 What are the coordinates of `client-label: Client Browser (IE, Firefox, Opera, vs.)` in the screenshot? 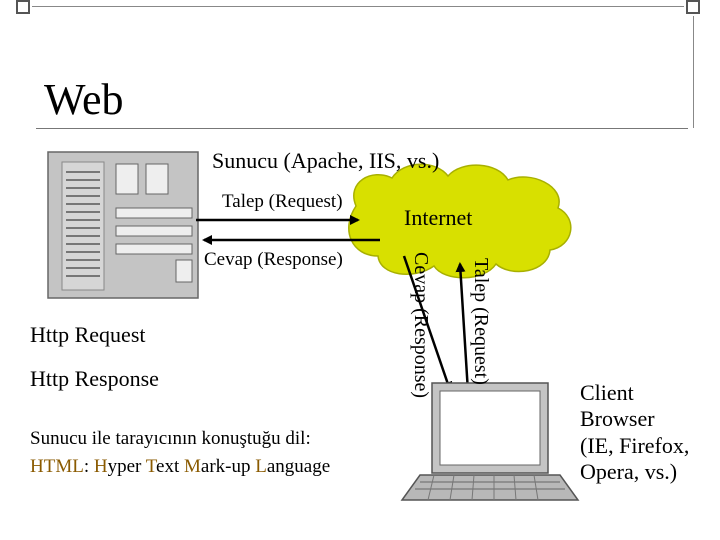 It's located at (635, 432).